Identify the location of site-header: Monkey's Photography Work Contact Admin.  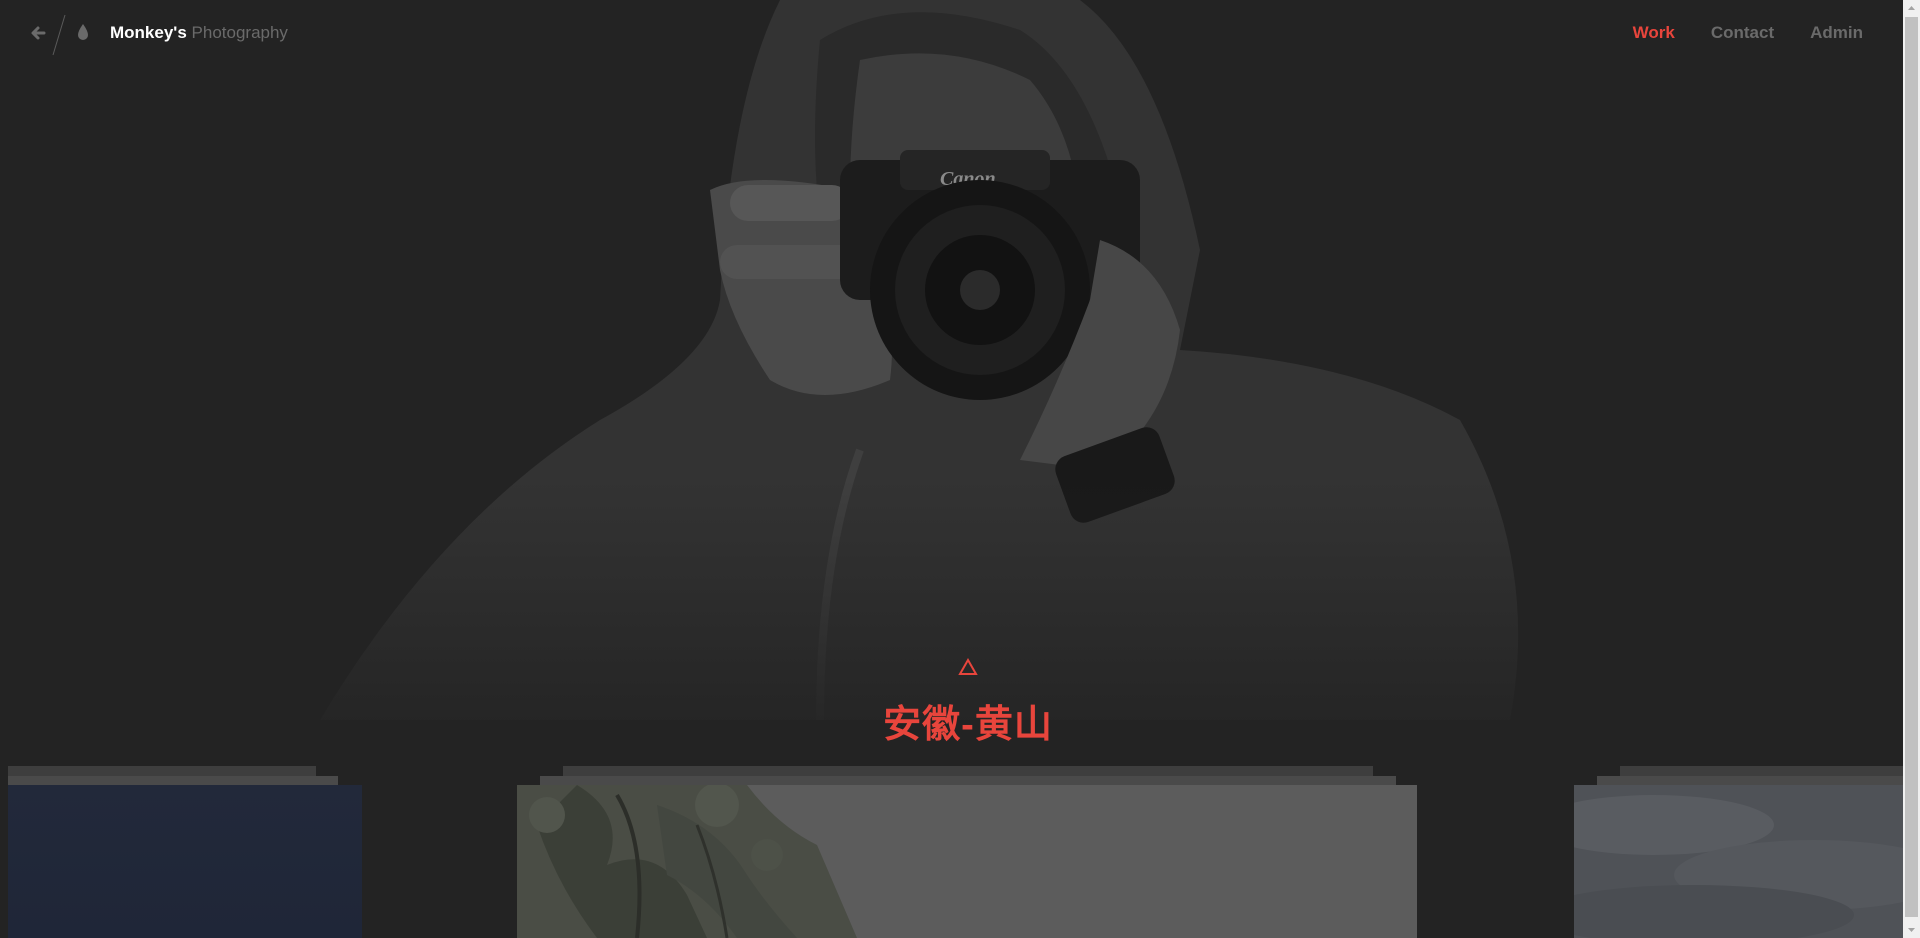
(951, 33).